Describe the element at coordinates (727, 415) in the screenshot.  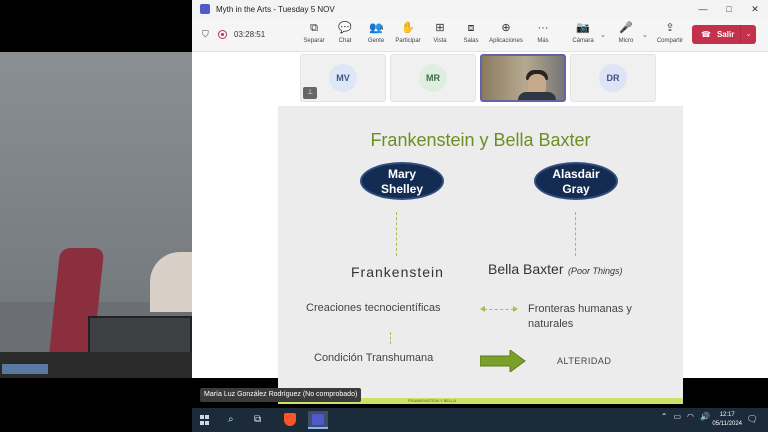
I see `clock-time: 12:17` at that location.